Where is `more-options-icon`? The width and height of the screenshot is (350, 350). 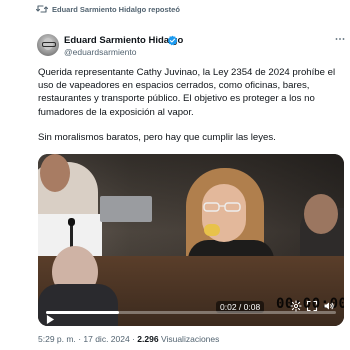
more-options-icon is located at coordinates (340, 39).